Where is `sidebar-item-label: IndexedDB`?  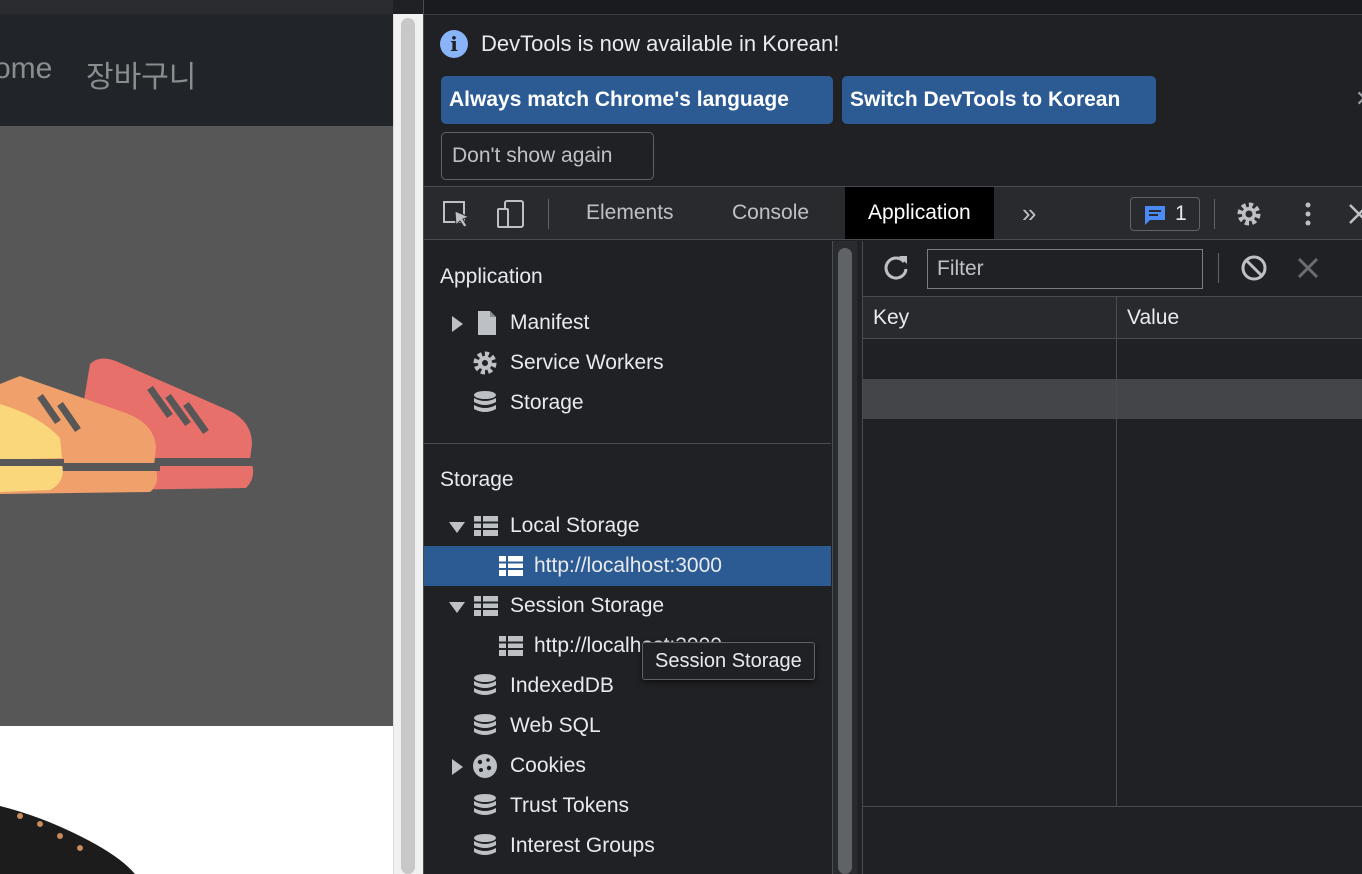 sidebar-item-label: IndexedDB is located at coordinates (562, 685).